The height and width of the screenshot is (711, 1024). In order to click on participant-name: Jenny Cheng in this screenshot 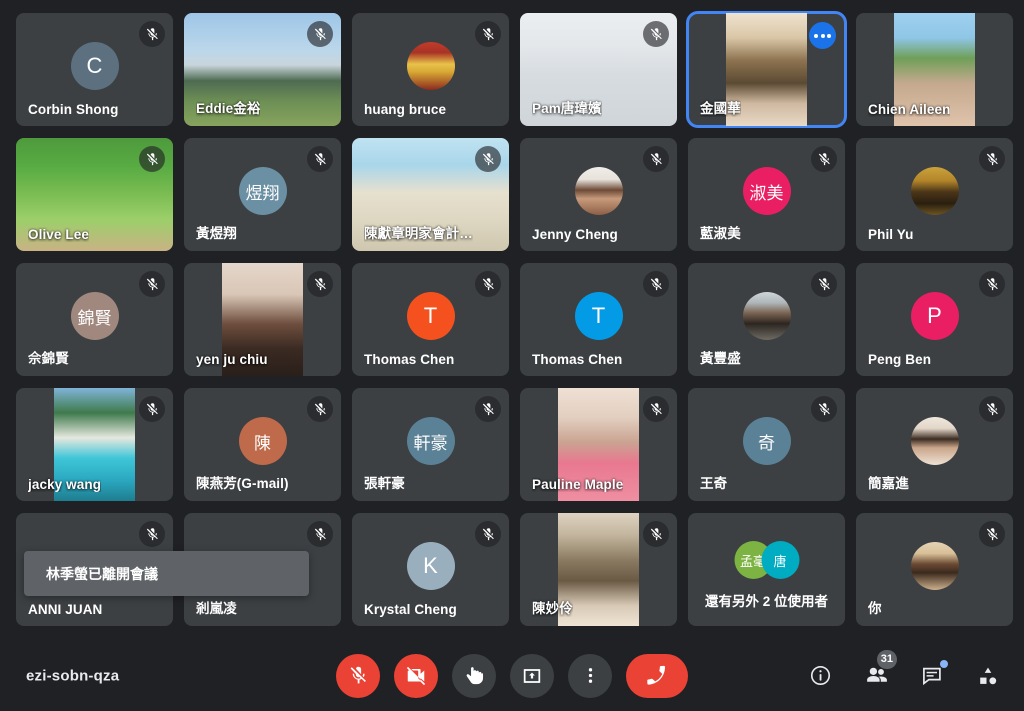, I will do `click(575, 234)`.